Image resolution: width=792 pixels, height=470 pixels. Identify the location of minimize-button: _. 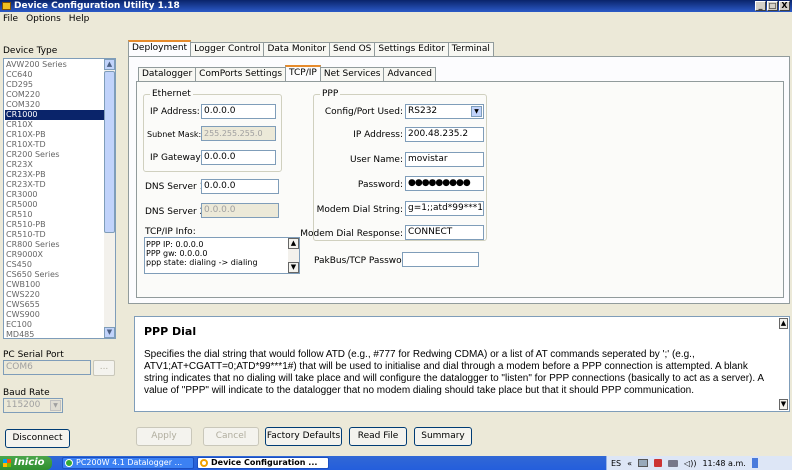
(760, 6).